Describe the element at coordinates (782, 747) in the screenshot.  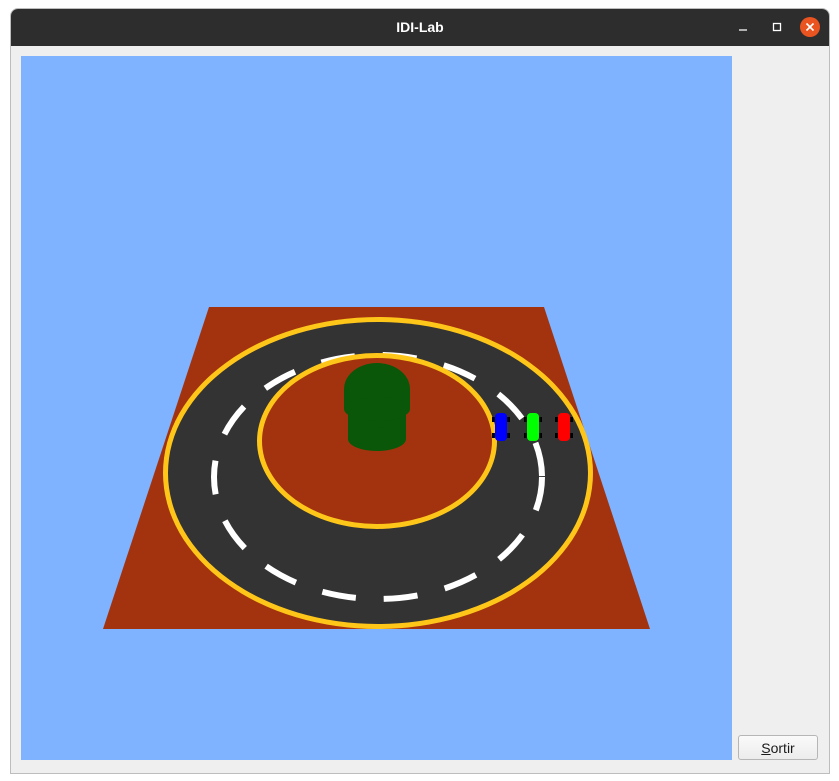
I see `sortir-label: ortir` at that location.